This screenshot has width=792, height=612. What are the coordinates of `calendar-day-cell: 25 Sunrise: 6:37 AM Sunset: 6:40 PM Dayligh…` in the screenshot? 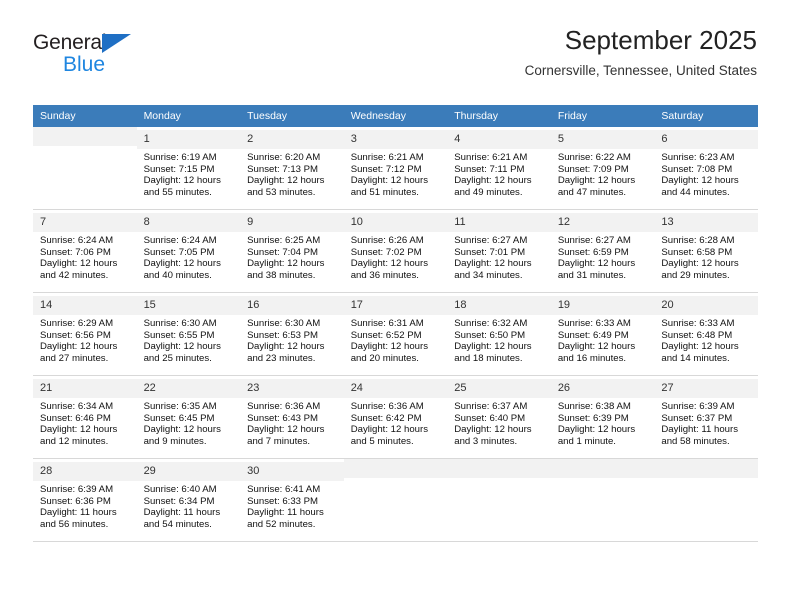 It's located at (499, 417).